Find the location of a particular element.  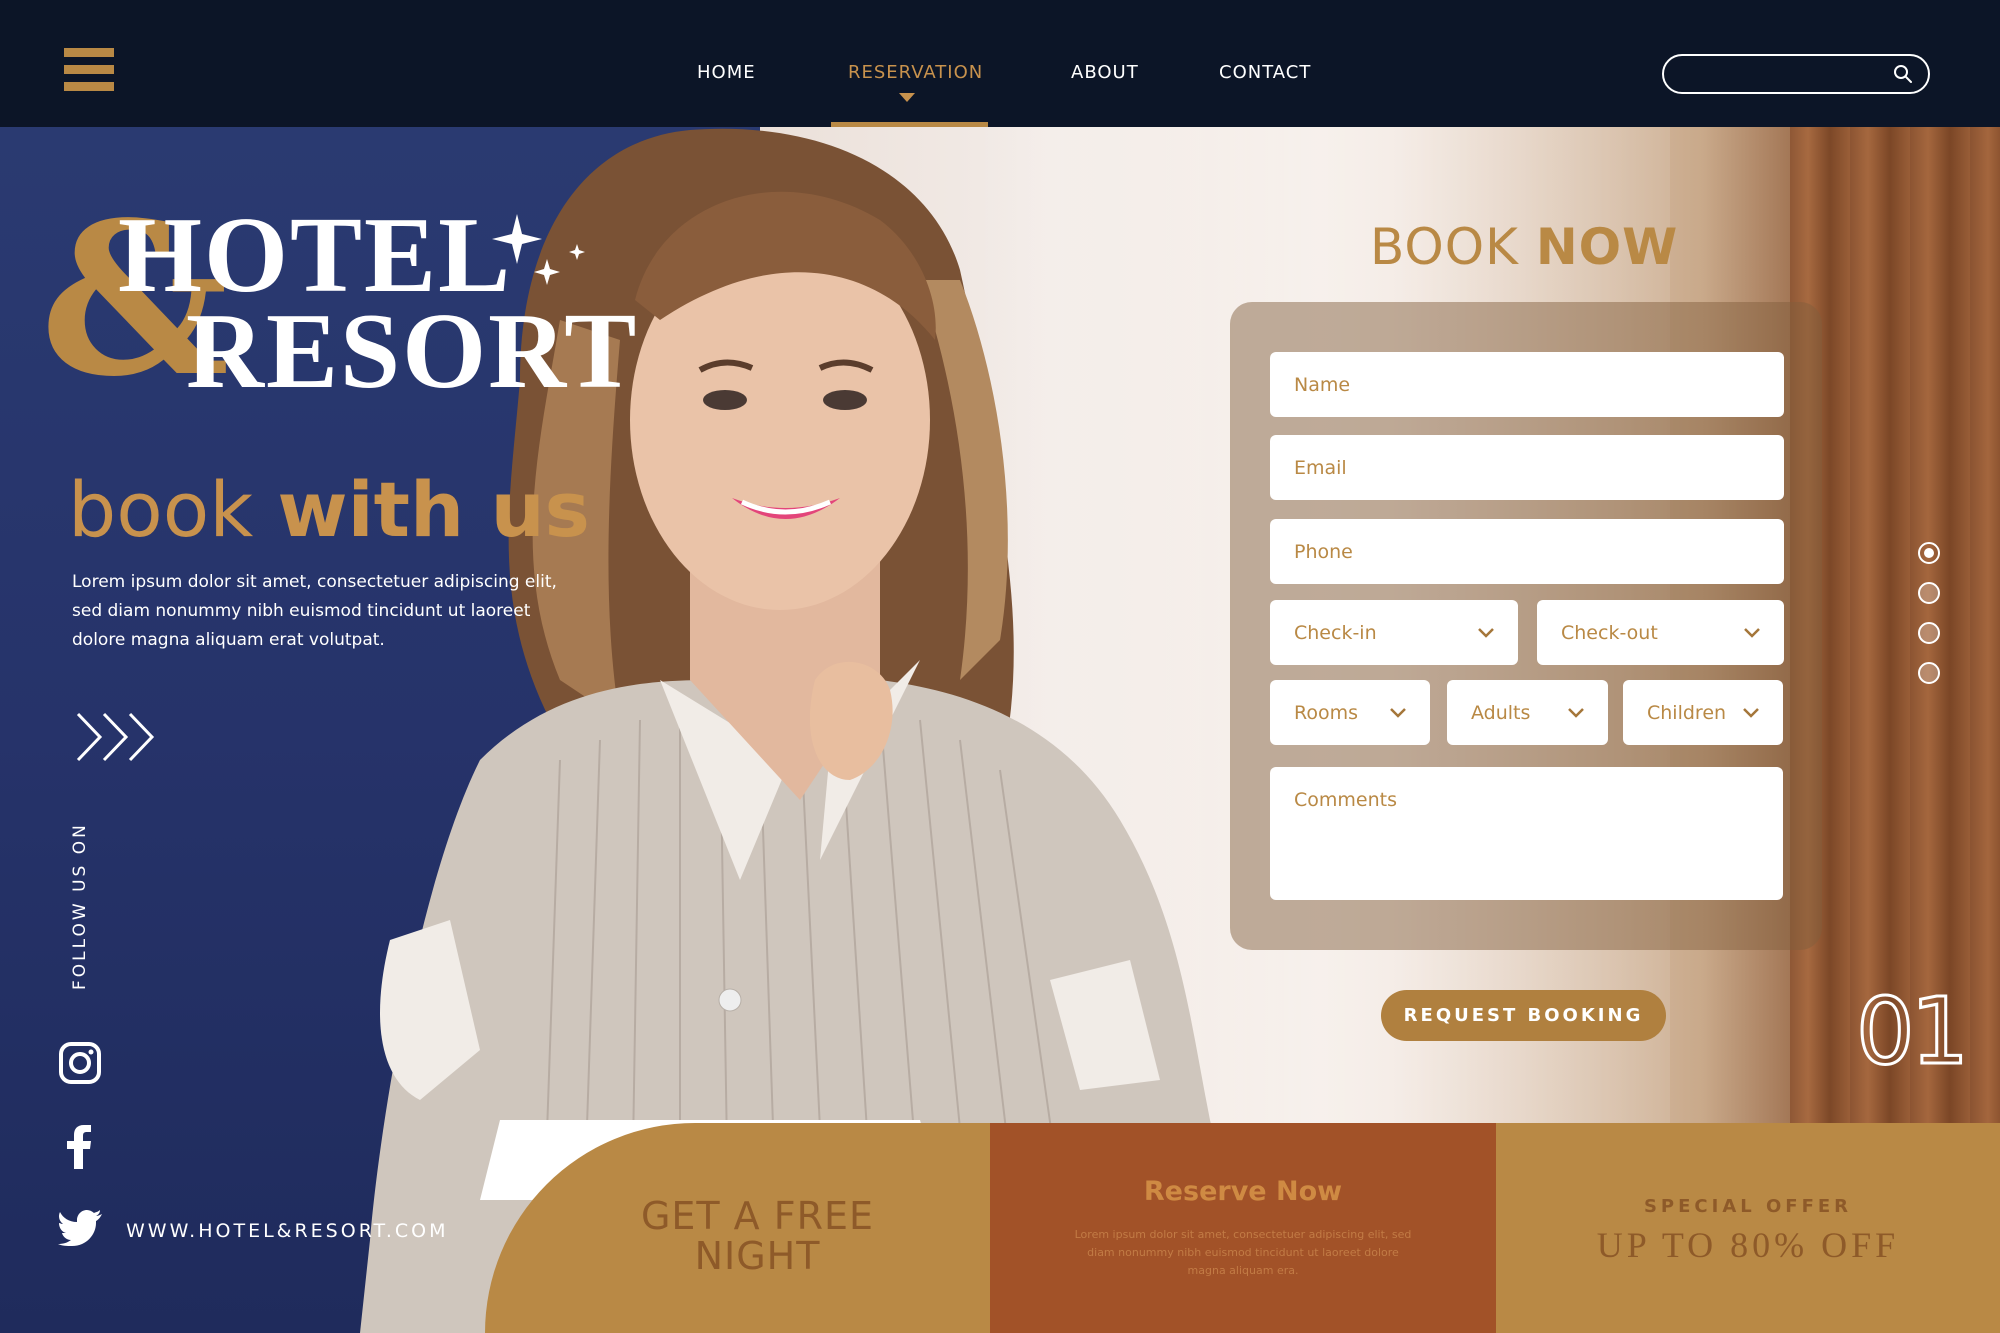

website-url: WWW.HOTEL&RESORT.COM is located at coordinates (287, 1231).